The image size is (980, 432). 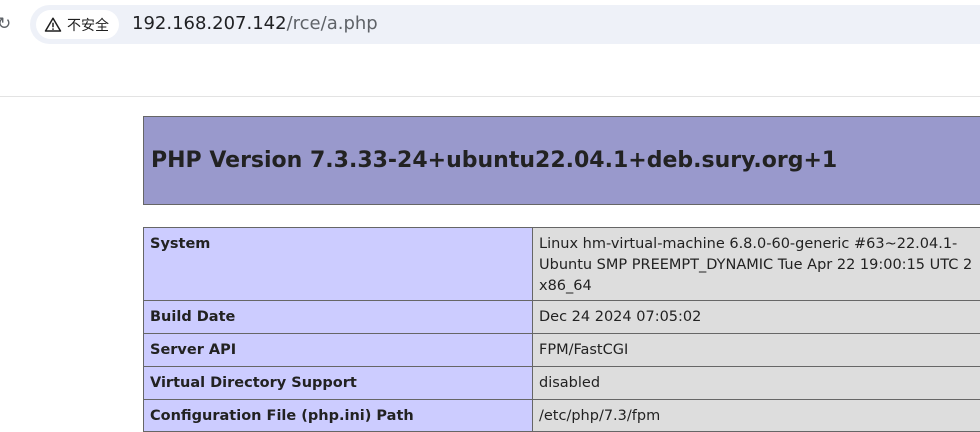 I want to click on table-row: Server API FPM/FastCGI, so click(x=562, y=350).